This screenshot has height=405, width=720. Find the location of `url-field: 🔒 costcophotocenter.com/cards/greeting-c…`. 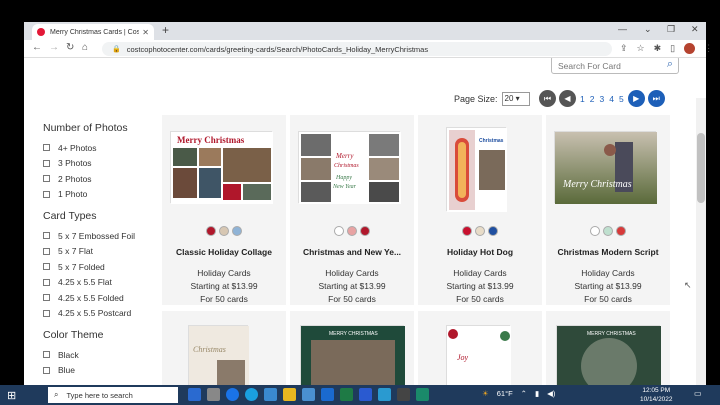

url-field: 🔒 costcophotocenter.com/cards/greeting-c… is located at coordinates (357, 49).